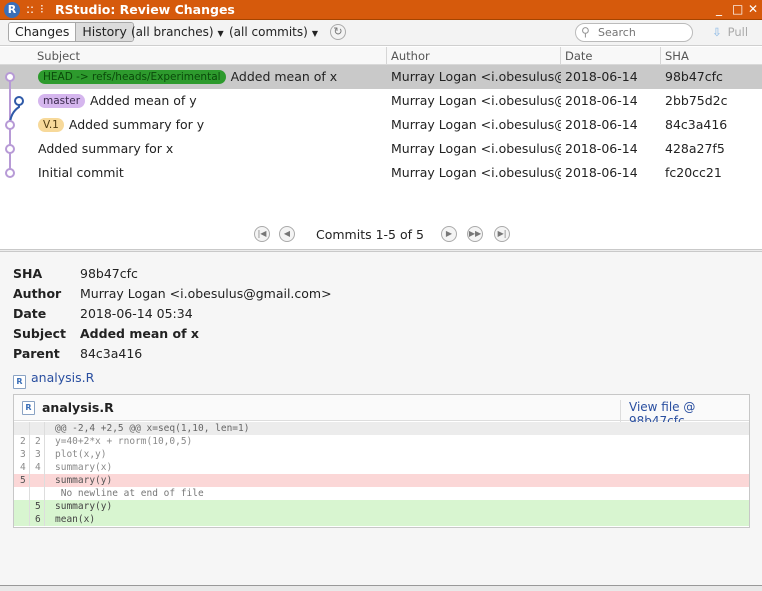 This screenshot has width=762, height=591. What do you see at coordinates (58, 56) in the screenshot?
I see `column-header-subject: Subject` at bounding box center [58, 56].